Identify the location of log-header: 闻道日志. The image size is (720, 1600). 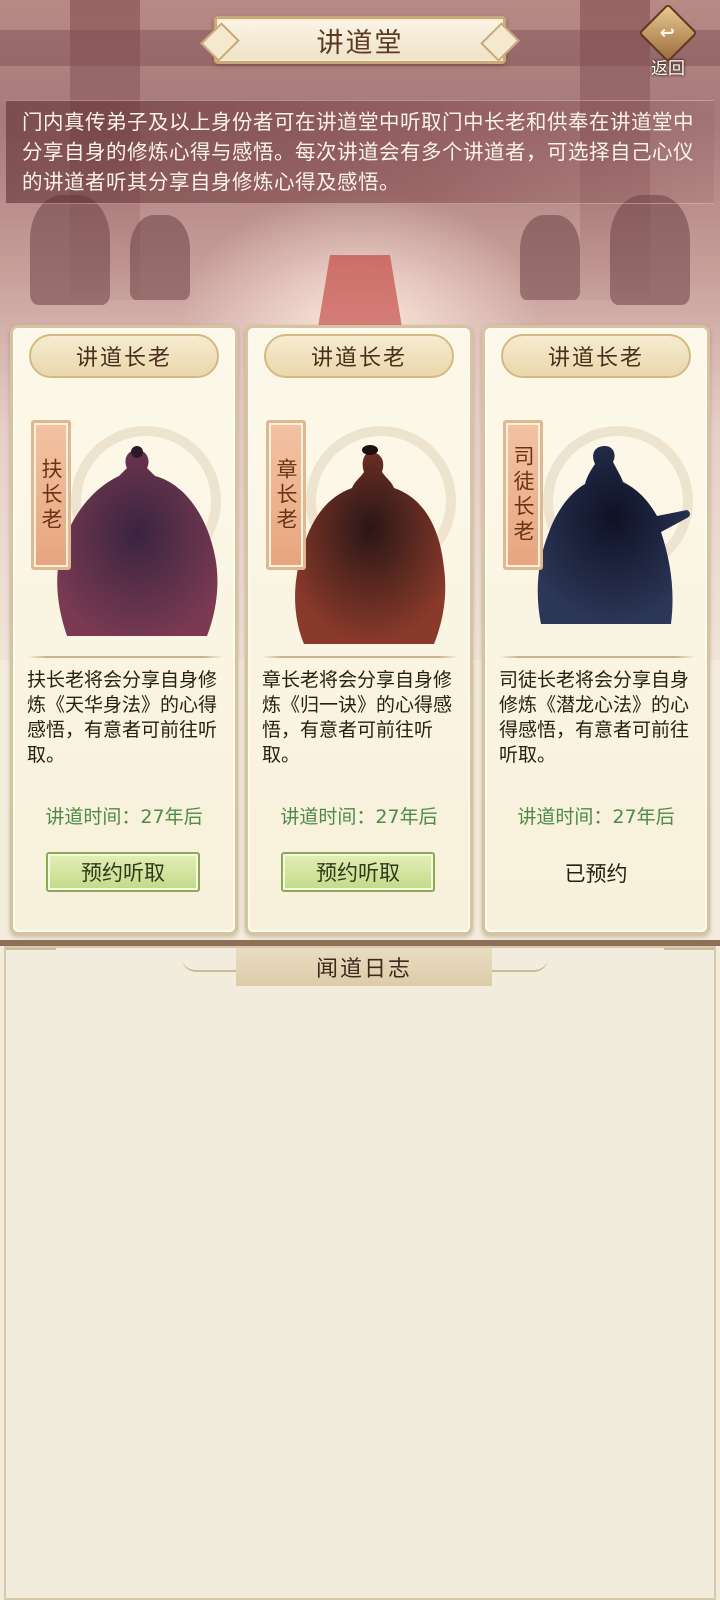
(364, 967).